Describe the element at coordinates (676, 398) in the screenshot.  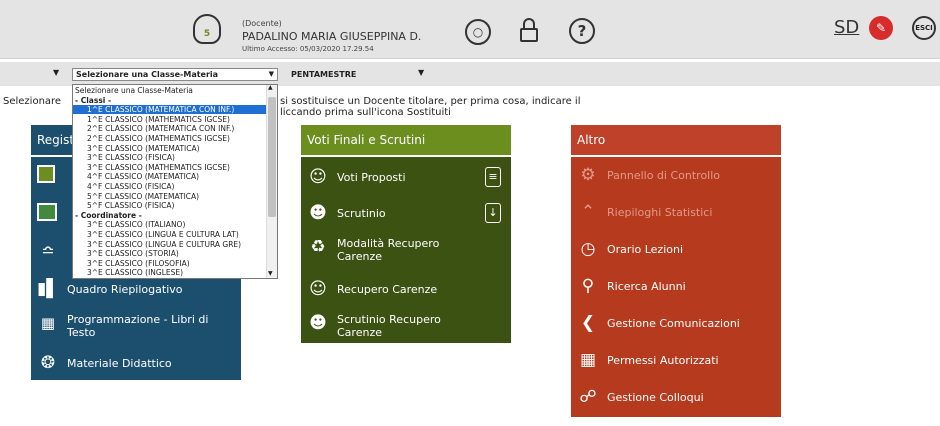
I see `gestione-colloqui-link: ☍ Gestione Colloqui` at that location.